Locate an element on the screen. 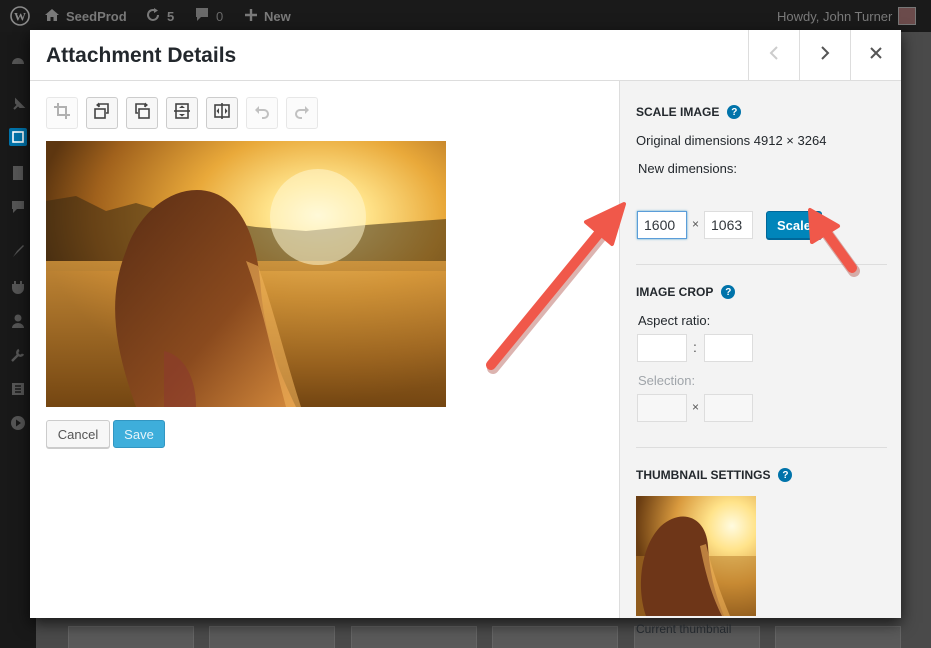 This screenshot has width=931, height=648. current-thumbnail-image is located at coordinates (696, 556).